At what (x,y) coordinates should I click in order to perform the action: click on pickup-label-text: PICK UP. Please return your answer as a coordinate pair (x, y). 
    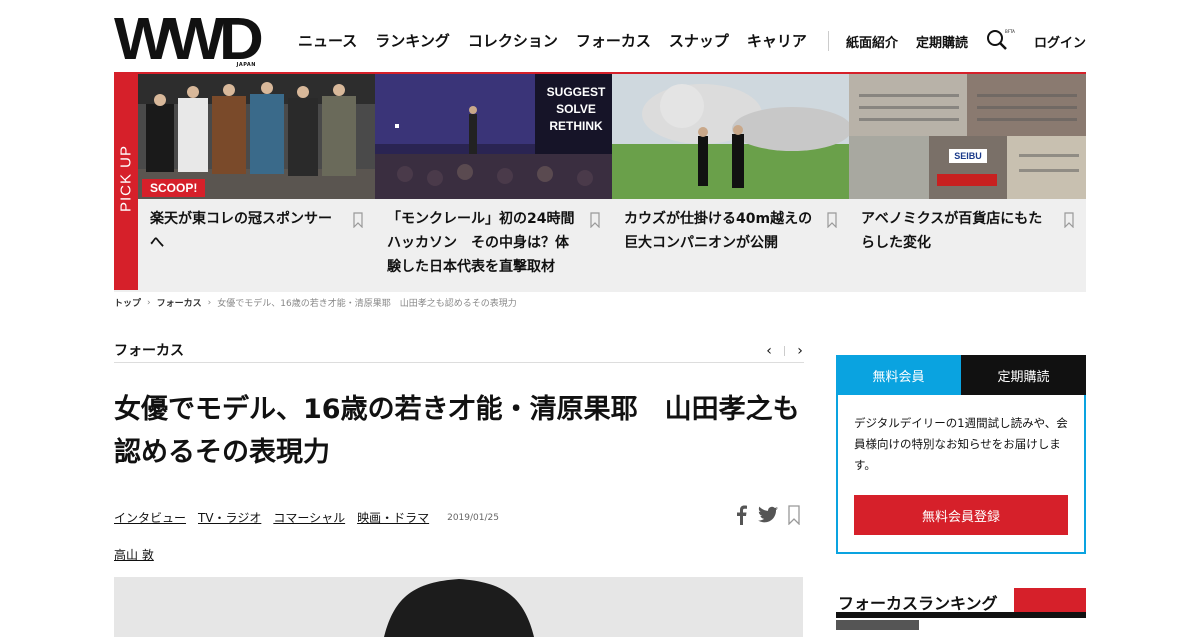
    Looking at the image, I should click on (126, 179).